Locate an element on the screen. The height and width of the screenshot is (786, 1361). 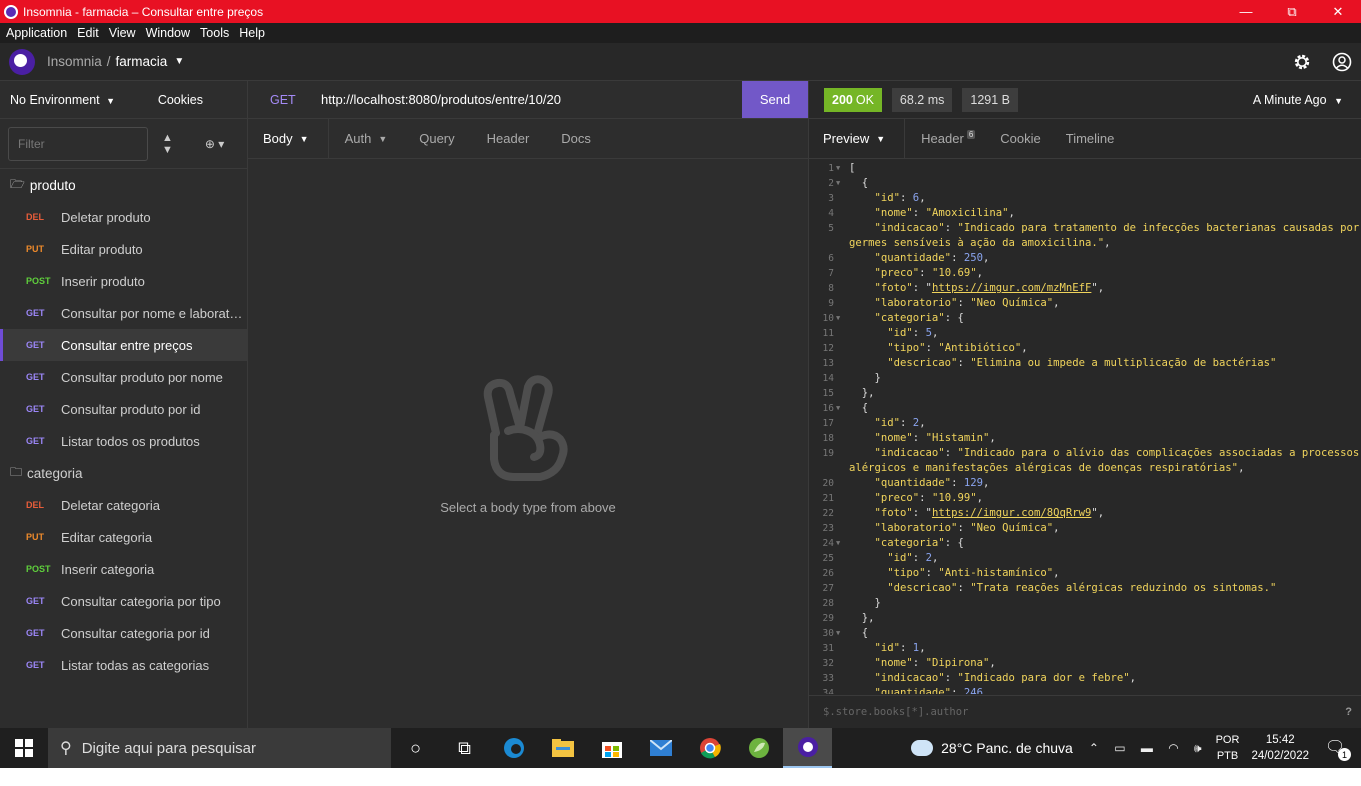
insomnia-taskbar-icon is located at coordinates (807, 748).